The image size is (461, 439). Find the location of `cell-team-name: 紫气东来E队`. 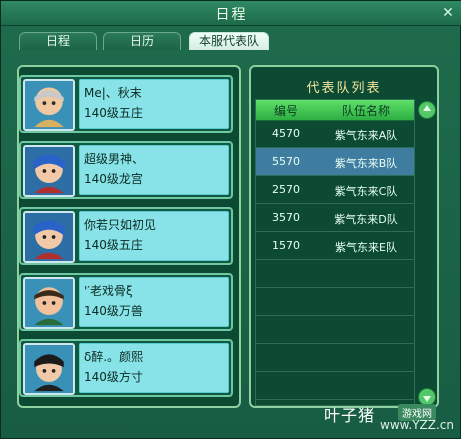

cell-team-name: 紫气东来E队 is located at coordinates (366, 247).